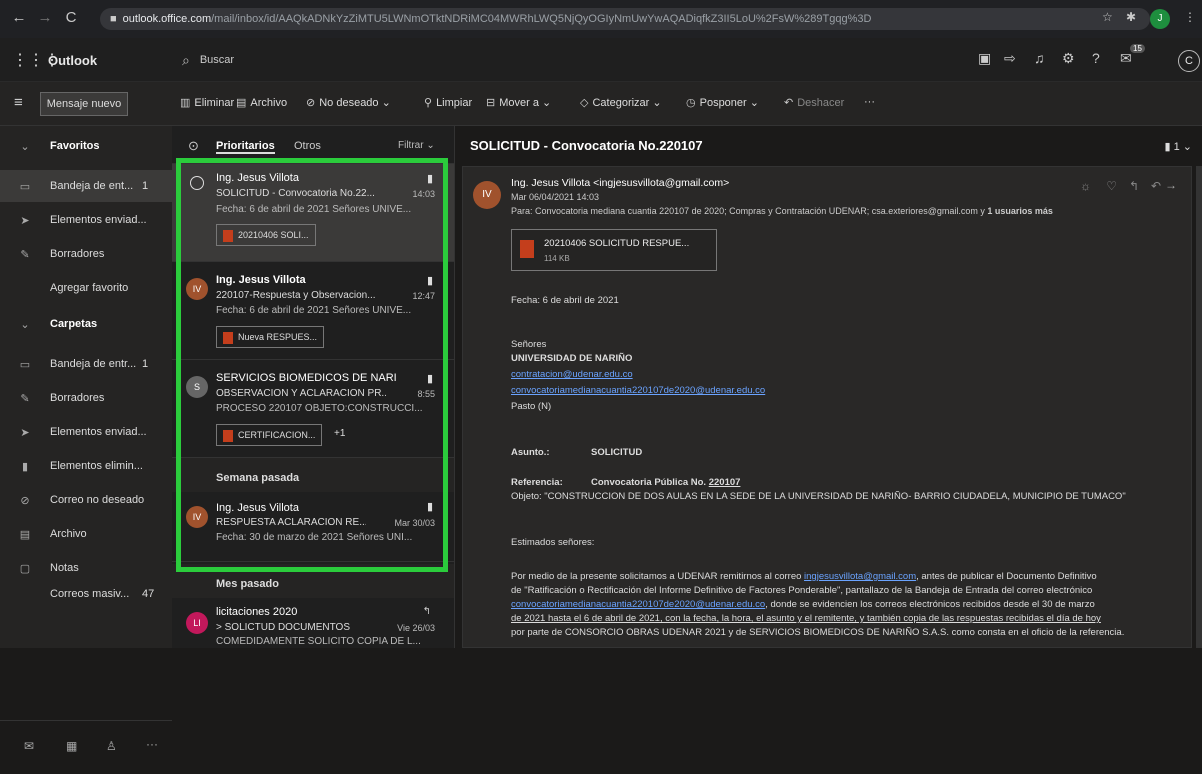 This screenshot has width=1202, height=774. Describe the element at coordinates (86, 288) in the screenshot. I see `add-favorite-link: Agregar favorito` at that location.